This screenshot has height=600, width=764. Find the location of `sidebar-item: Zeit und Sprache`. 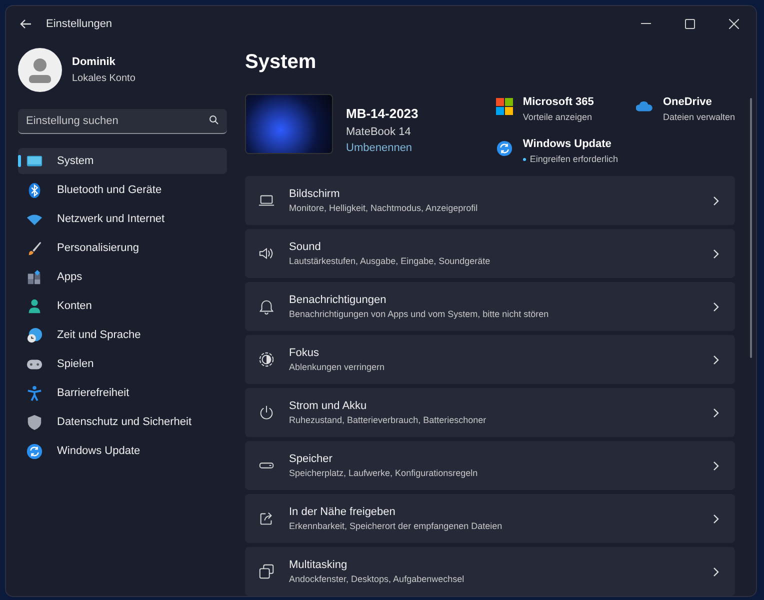

sidebar-item: Zeit und Sprache is located at coordinates (122, 335).